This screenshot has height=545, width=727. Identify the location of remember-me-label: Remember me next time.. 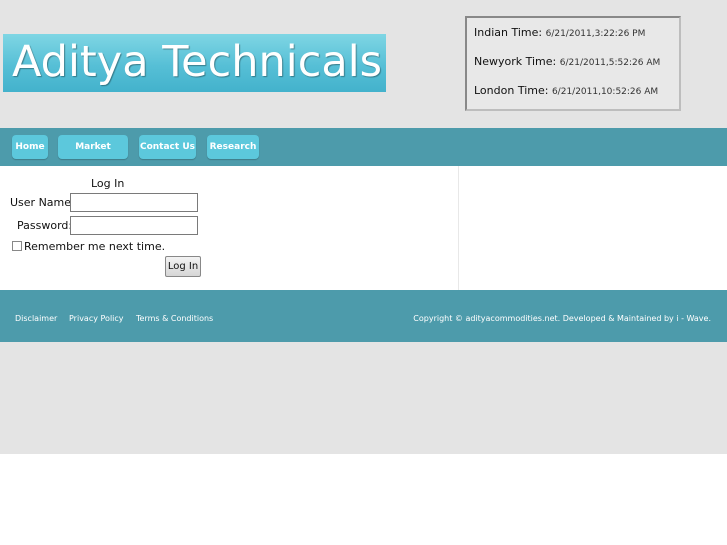
(94, 246).